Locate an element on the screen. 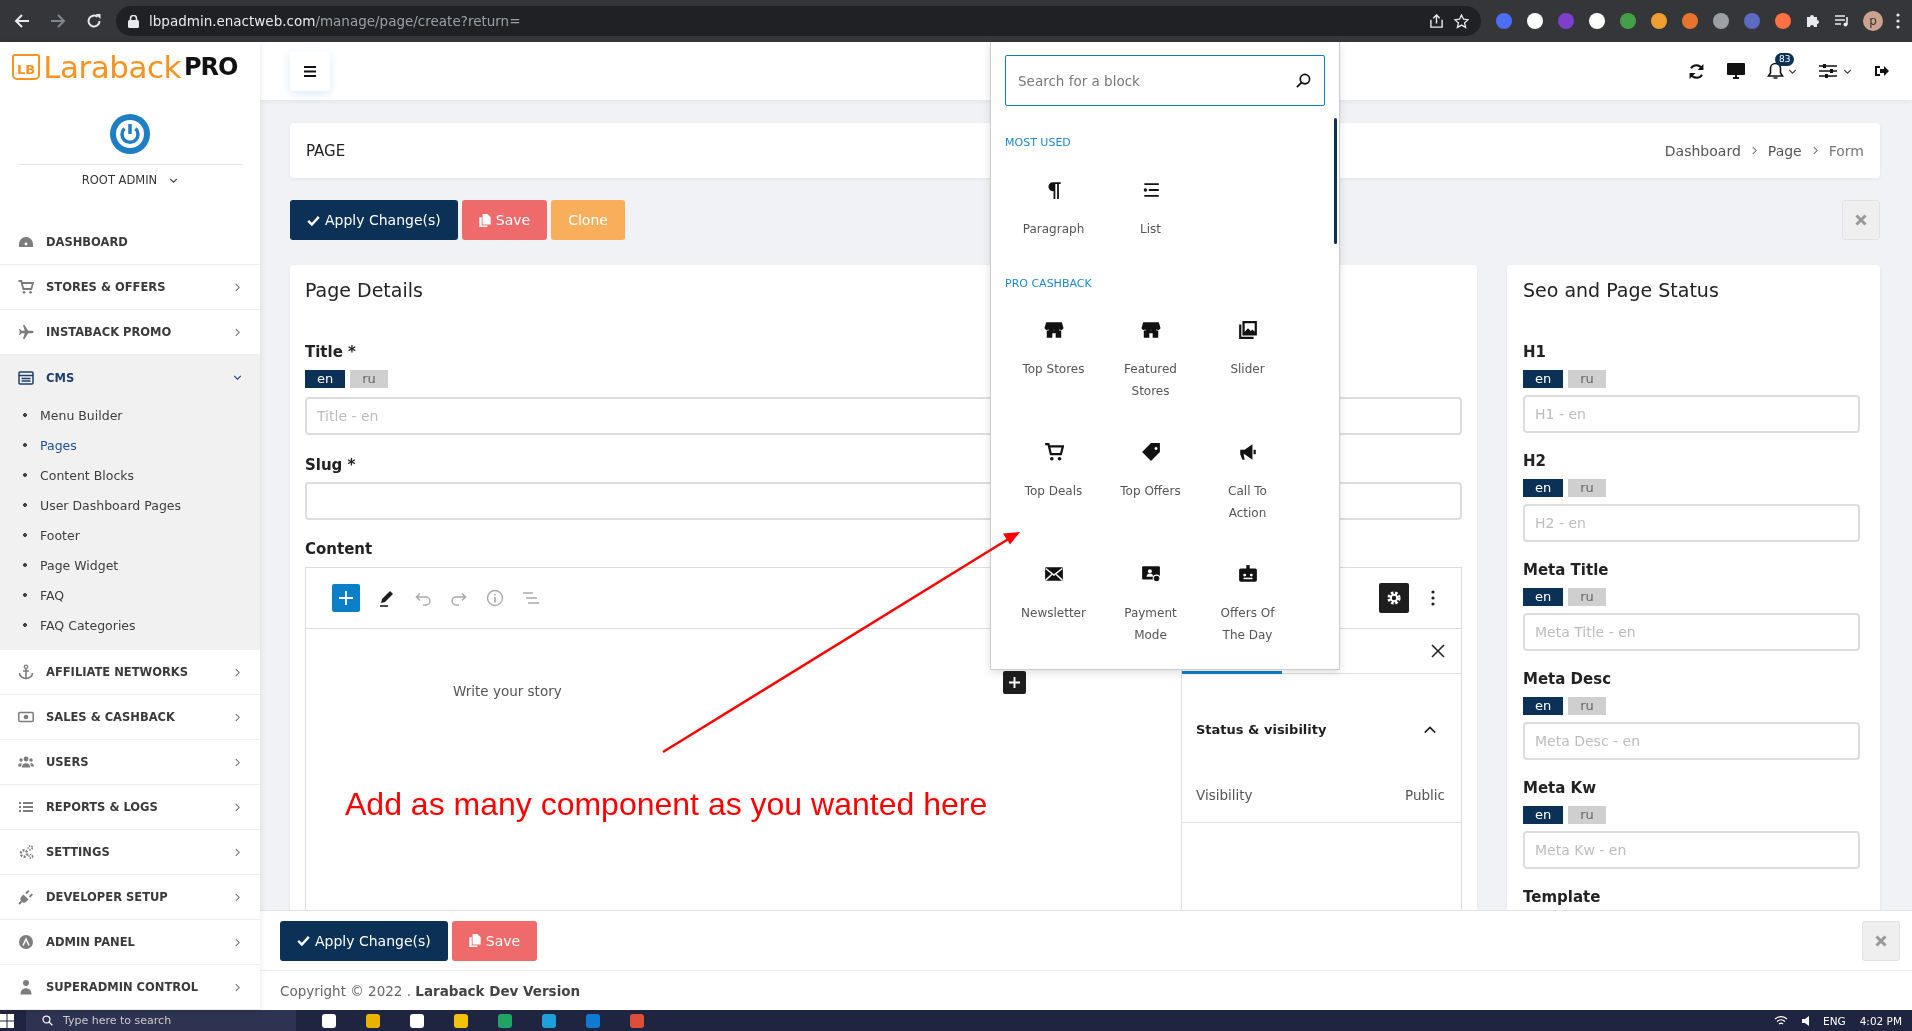  block-item: Paragraph is located at coordinates (1053, 208).